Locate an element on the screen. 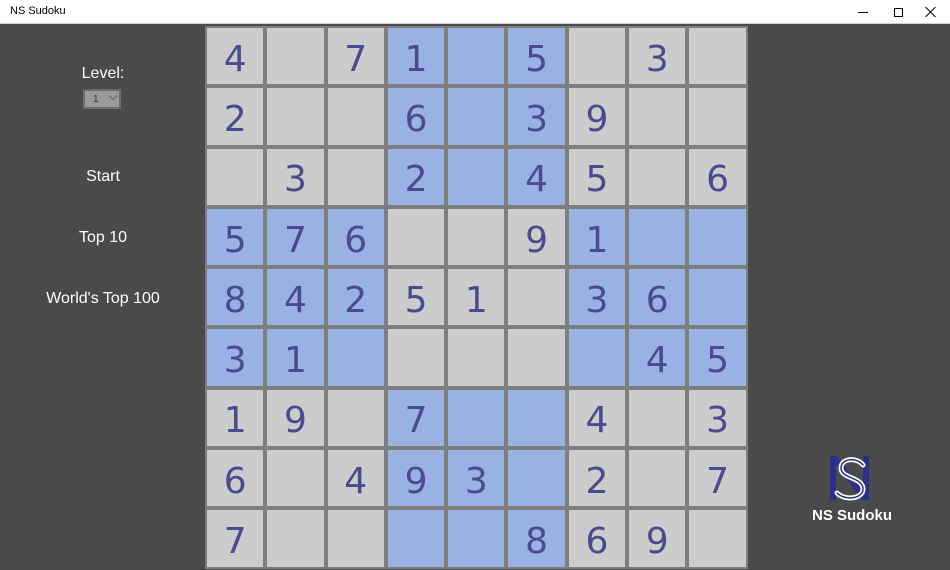 The height and width of the screenshot is (570, 950). sudoku-cell-r4c5 is located at coordinates (476, 237).